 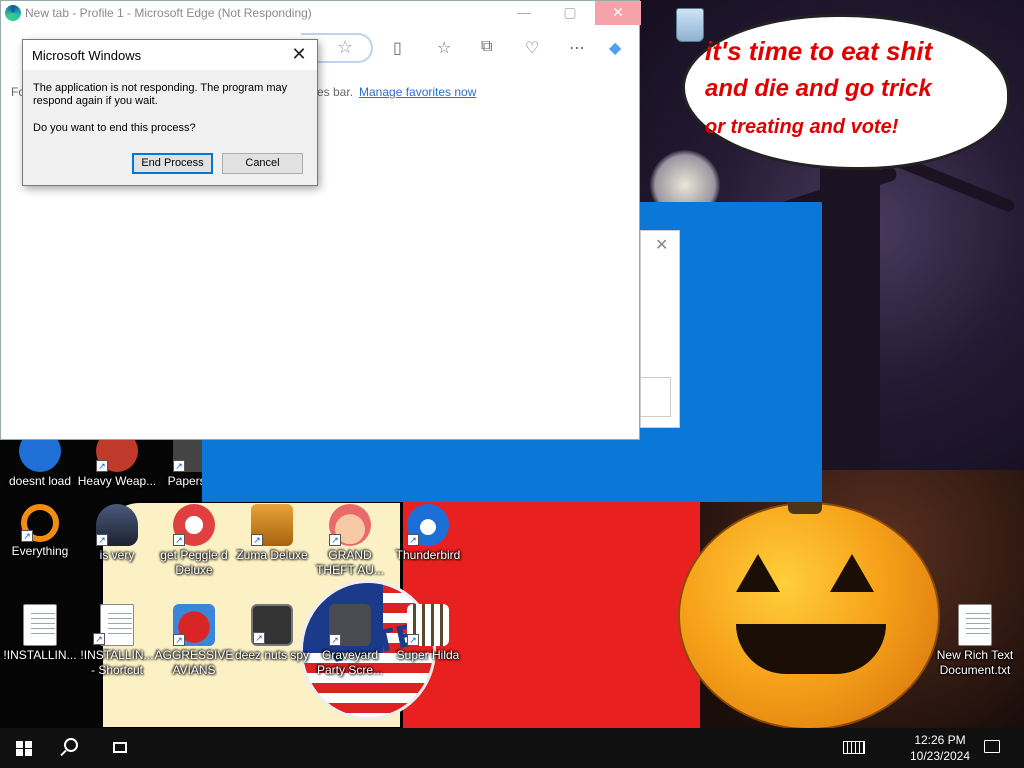 I want to click on document-icon: ↗, so click(x=113, y=625).